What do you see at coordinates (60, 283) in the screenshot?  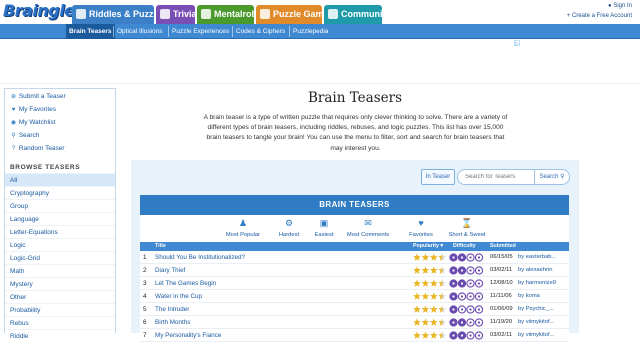 I see `category-mystery: Mystery` at bounding box center [60, 283].